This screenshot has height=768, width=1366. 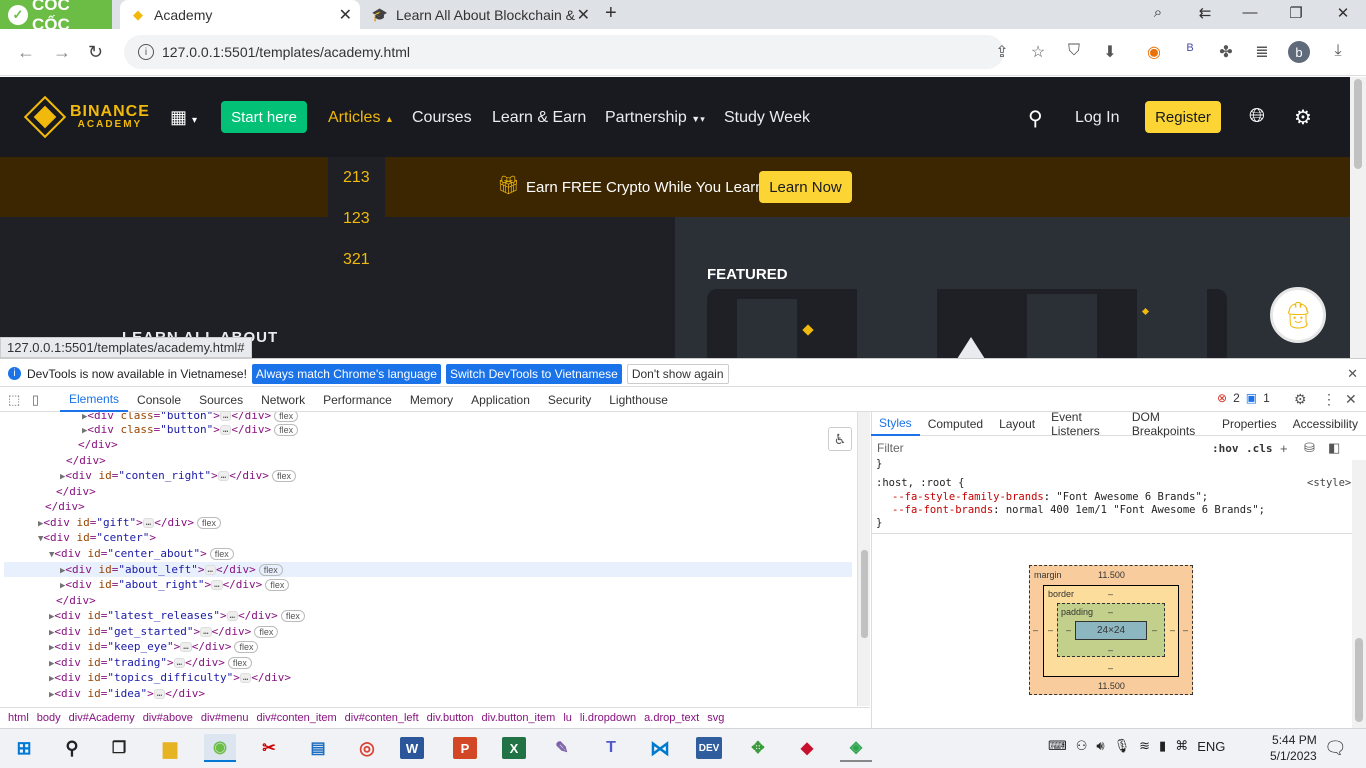 What do you see at coordinates (119, 748) in the screenshot?
I see `task-view-icon: ❐` at bounding box center [119, 748].